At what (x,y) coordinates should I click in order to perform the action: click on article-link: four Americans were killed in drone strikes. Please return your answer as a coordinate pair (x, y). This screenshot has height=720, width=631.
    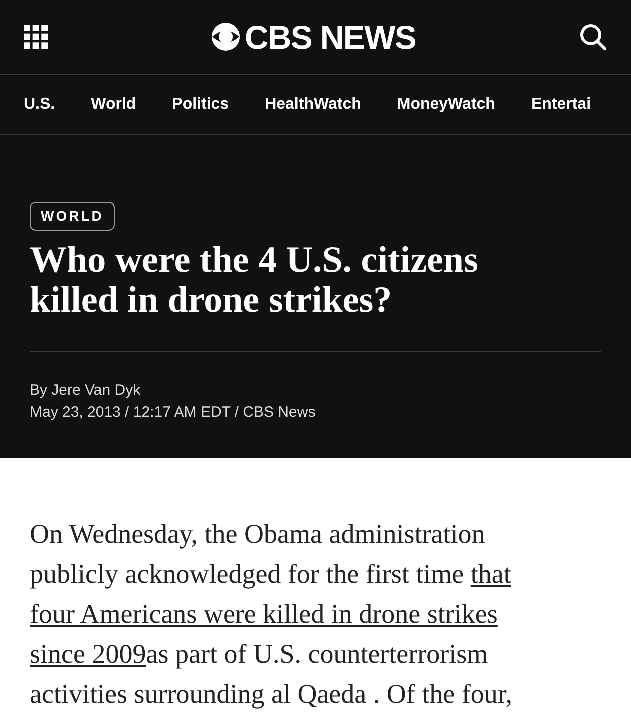
    Looking at the image, I should click on (264, 614).